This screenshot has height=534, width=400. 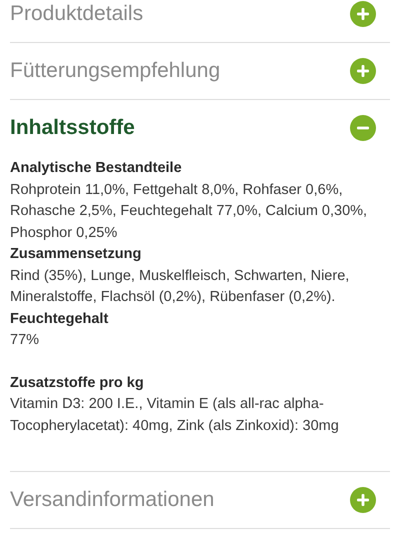 I want to click on accordion-header: Produktdetails, so click(x=200, y=21).